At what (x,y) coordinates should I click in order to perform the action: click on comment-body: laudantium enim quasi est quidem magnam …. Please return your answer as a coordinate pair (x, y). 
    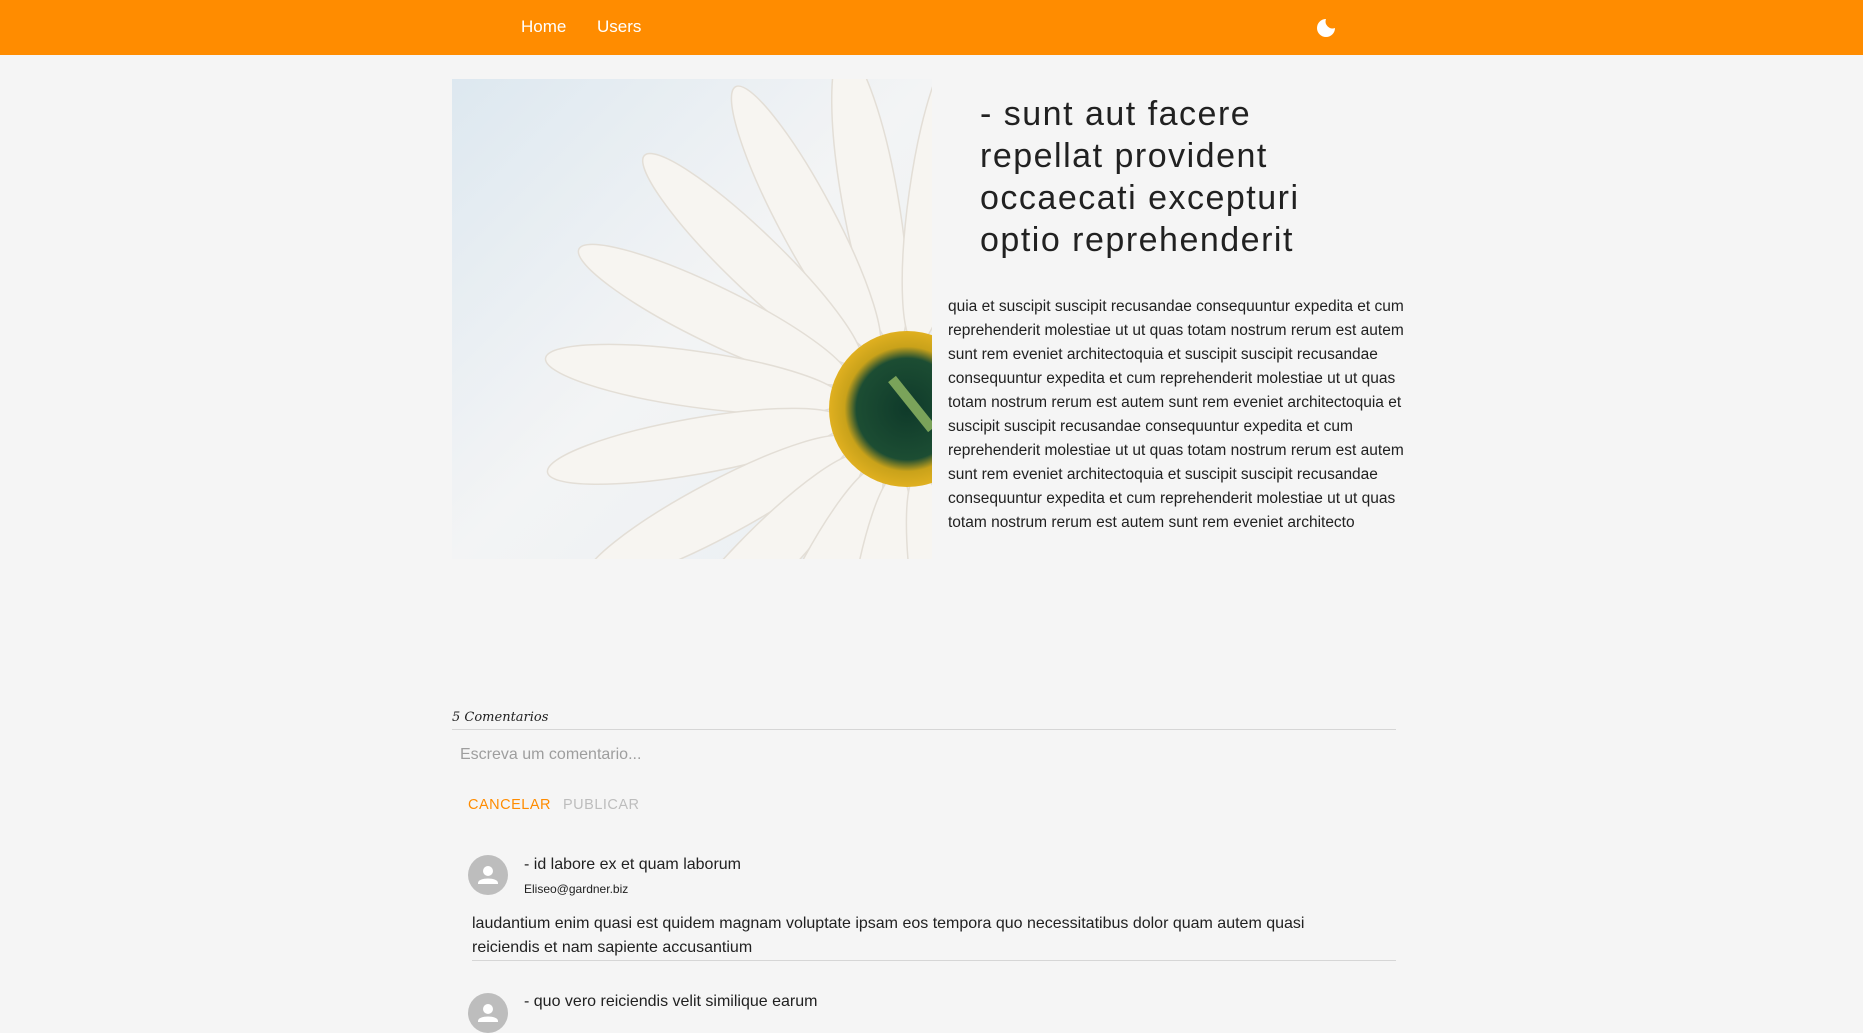
    Looking at the image, I should click on (888, 935).